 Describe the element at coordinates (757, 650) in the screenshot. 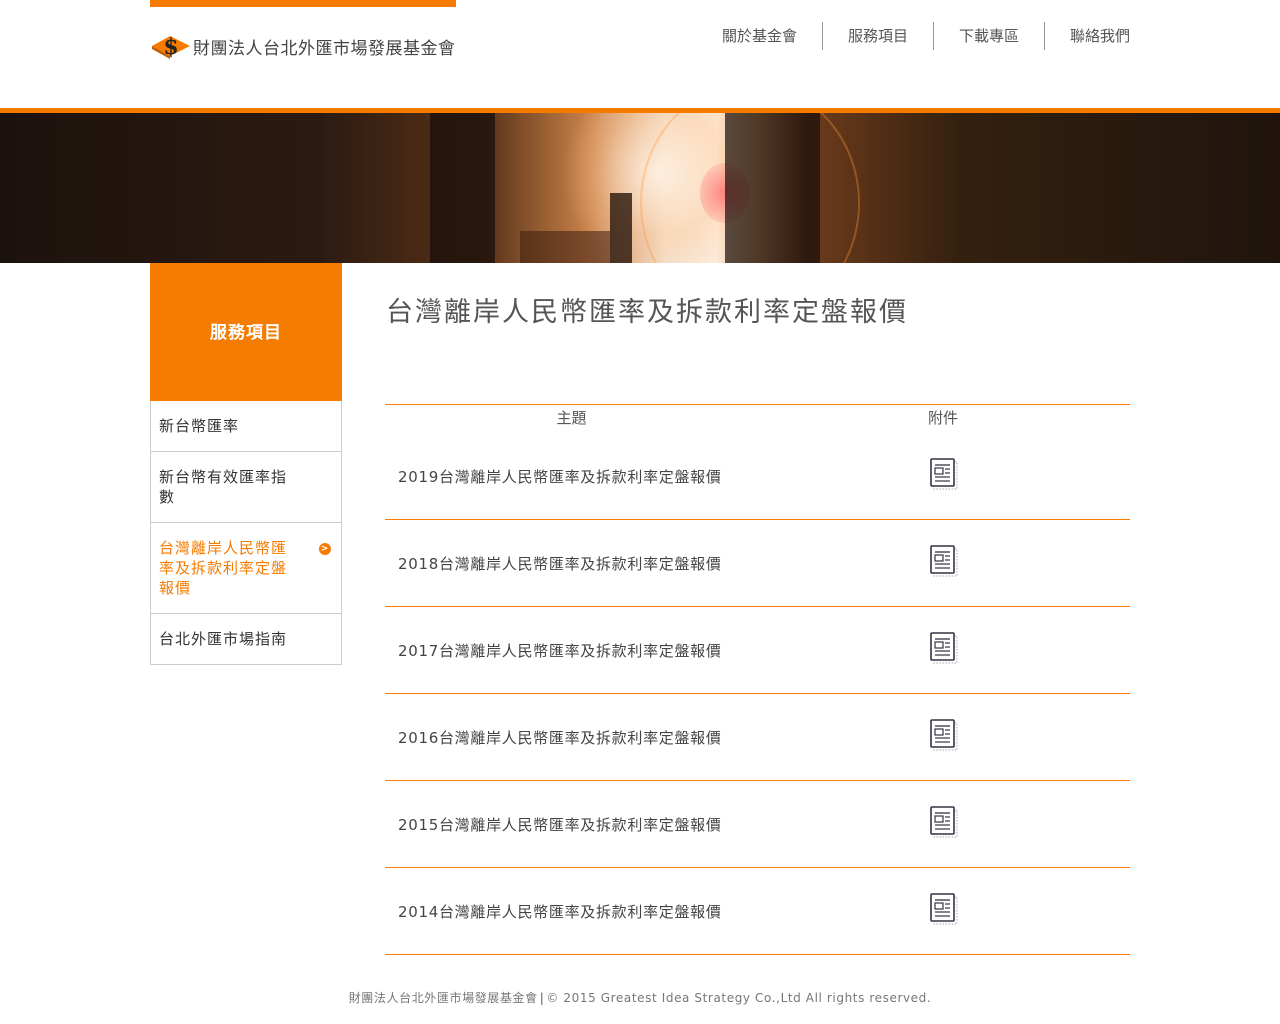

I see `table-row: 2017台灣離岸人民幣匯率及拆款利率定盤報價` at that location.